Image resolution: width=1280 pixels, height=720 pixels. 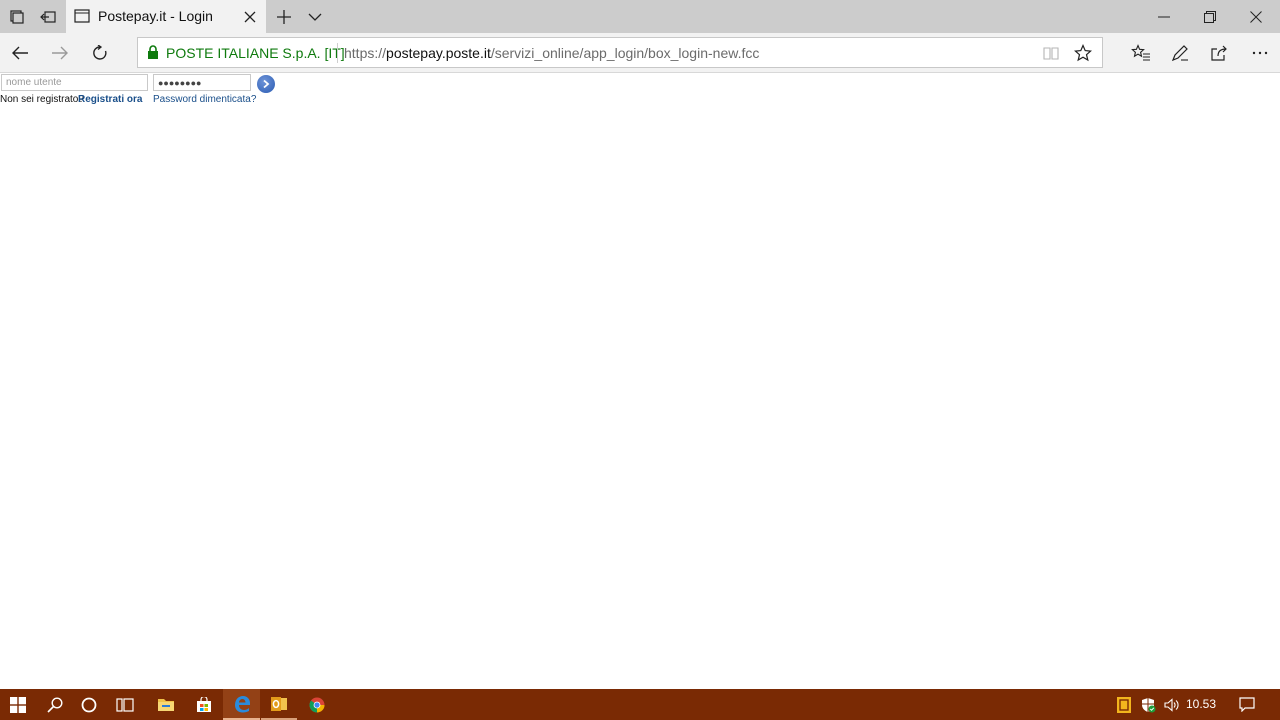 I want to click on page-icon, so click(x=82, y=16).